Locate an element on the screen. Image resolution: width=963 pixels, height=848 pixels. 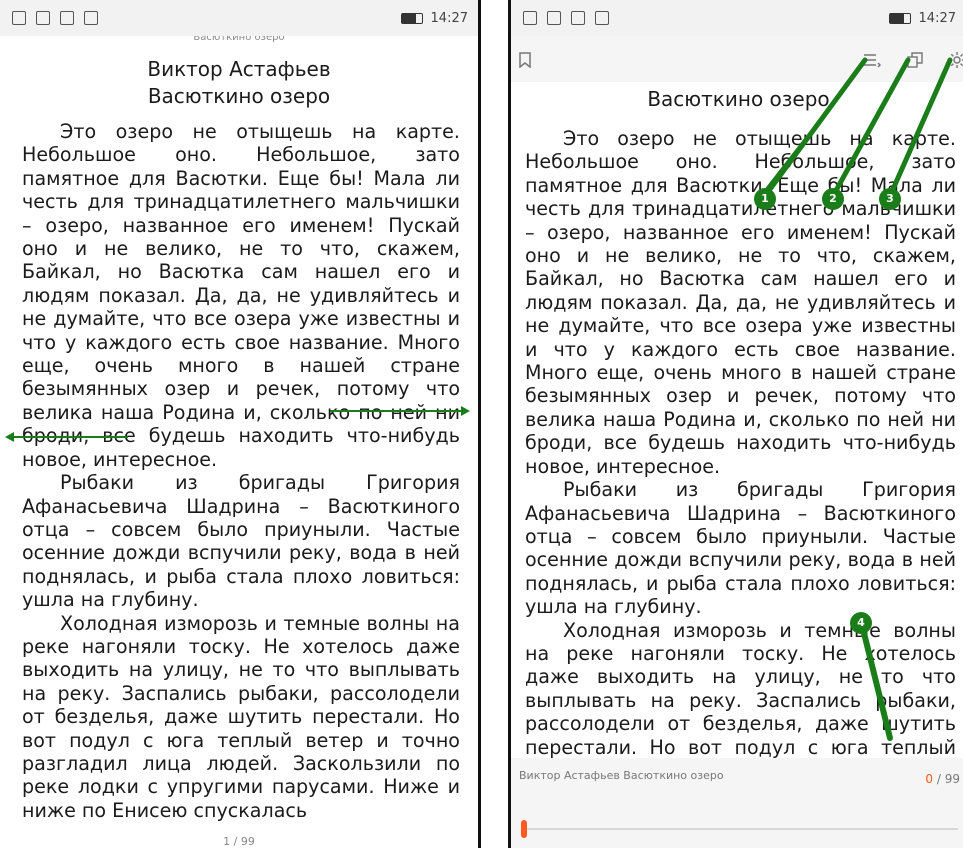
annotation-marker-4: 4 is located at coordinates (861, 623).